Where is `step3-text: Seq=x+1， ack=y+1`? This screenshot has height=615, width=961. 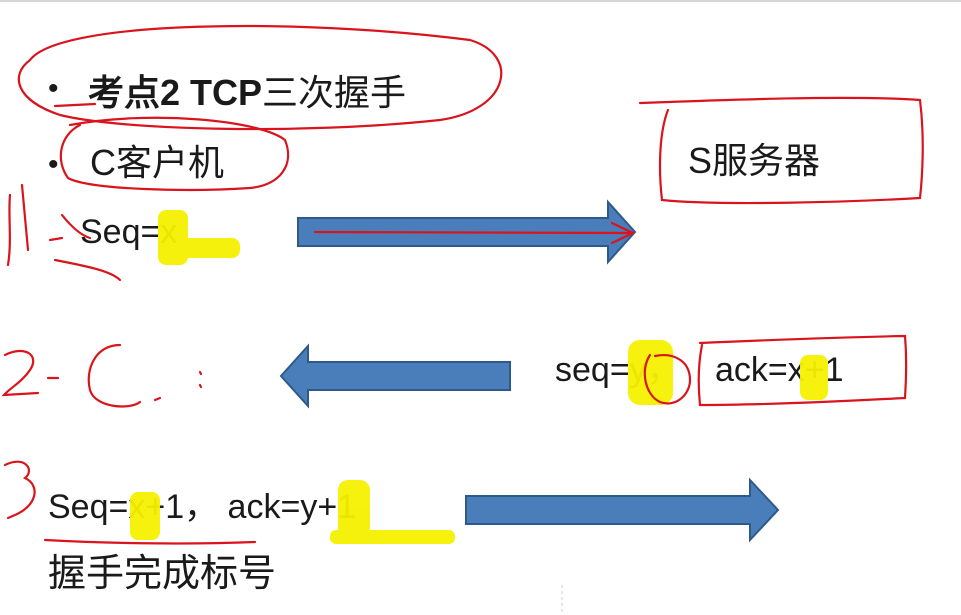 step3-text: Seq=x+1， ack=y+1 is located at coordinates (202, 507).